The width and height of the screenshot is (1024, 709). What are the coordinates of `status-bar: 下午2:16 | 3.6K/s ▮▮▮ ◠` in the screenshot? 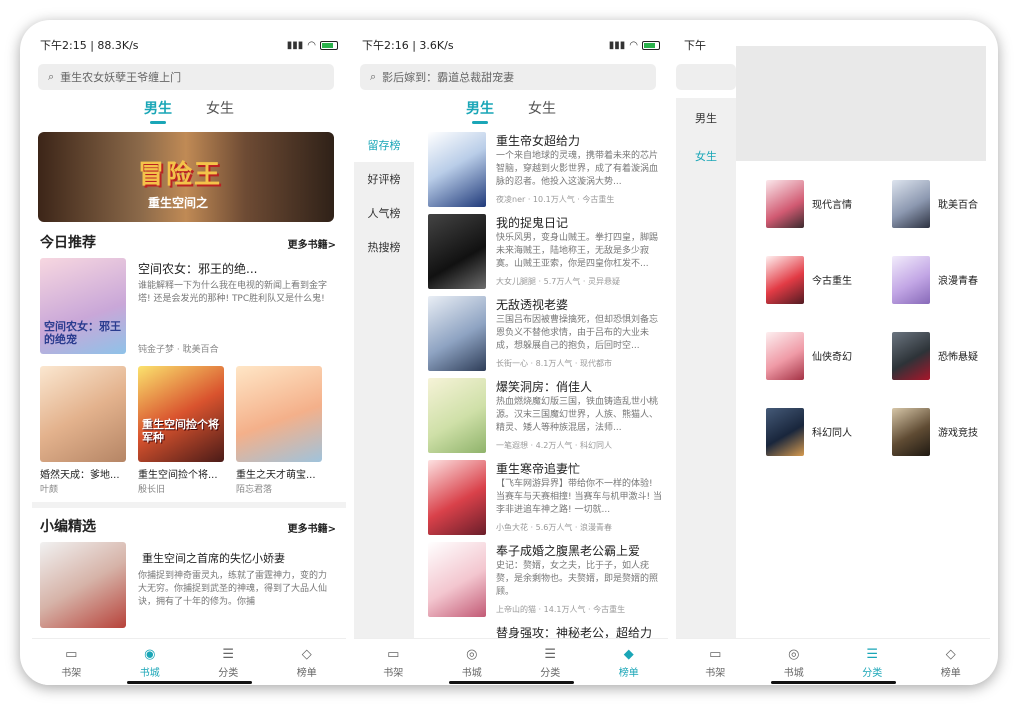 It's located at (511, 45).